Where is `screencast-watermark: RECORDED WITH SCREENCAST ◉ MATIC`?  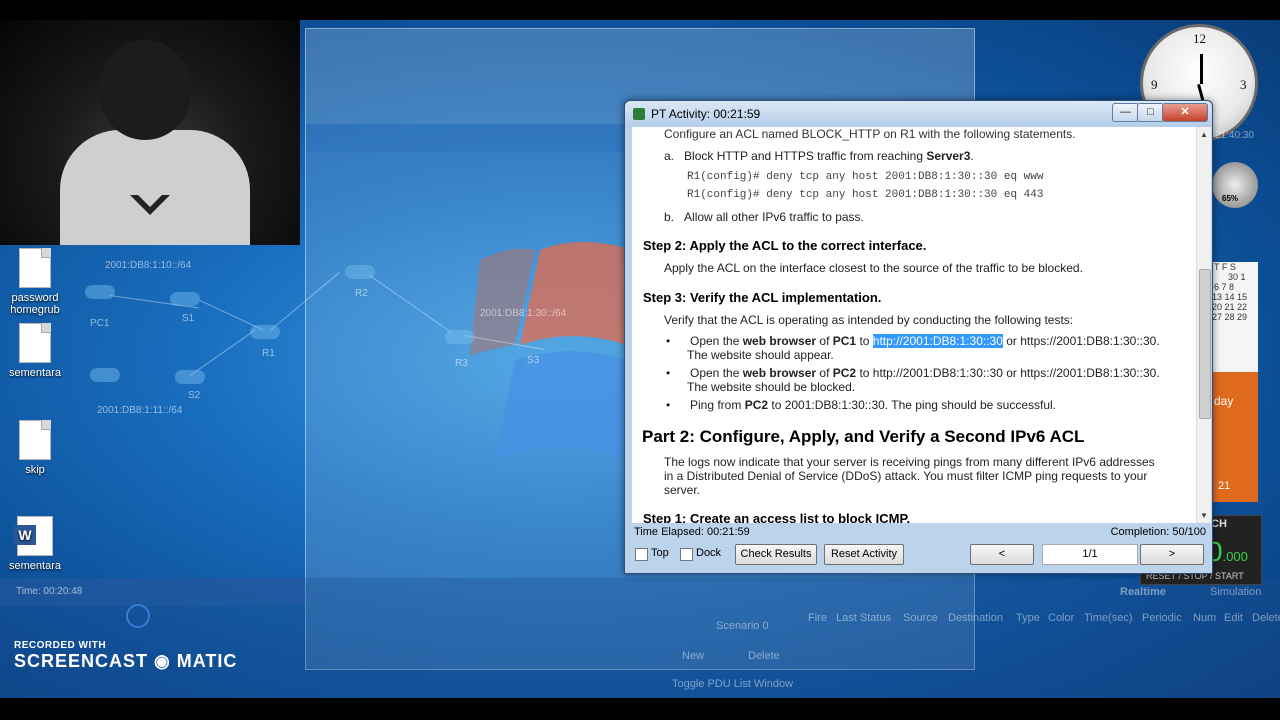
screencast-watermark: RECORDED WITH SCREENCAST ◉ MATIC is located at coordinates (126, 655).